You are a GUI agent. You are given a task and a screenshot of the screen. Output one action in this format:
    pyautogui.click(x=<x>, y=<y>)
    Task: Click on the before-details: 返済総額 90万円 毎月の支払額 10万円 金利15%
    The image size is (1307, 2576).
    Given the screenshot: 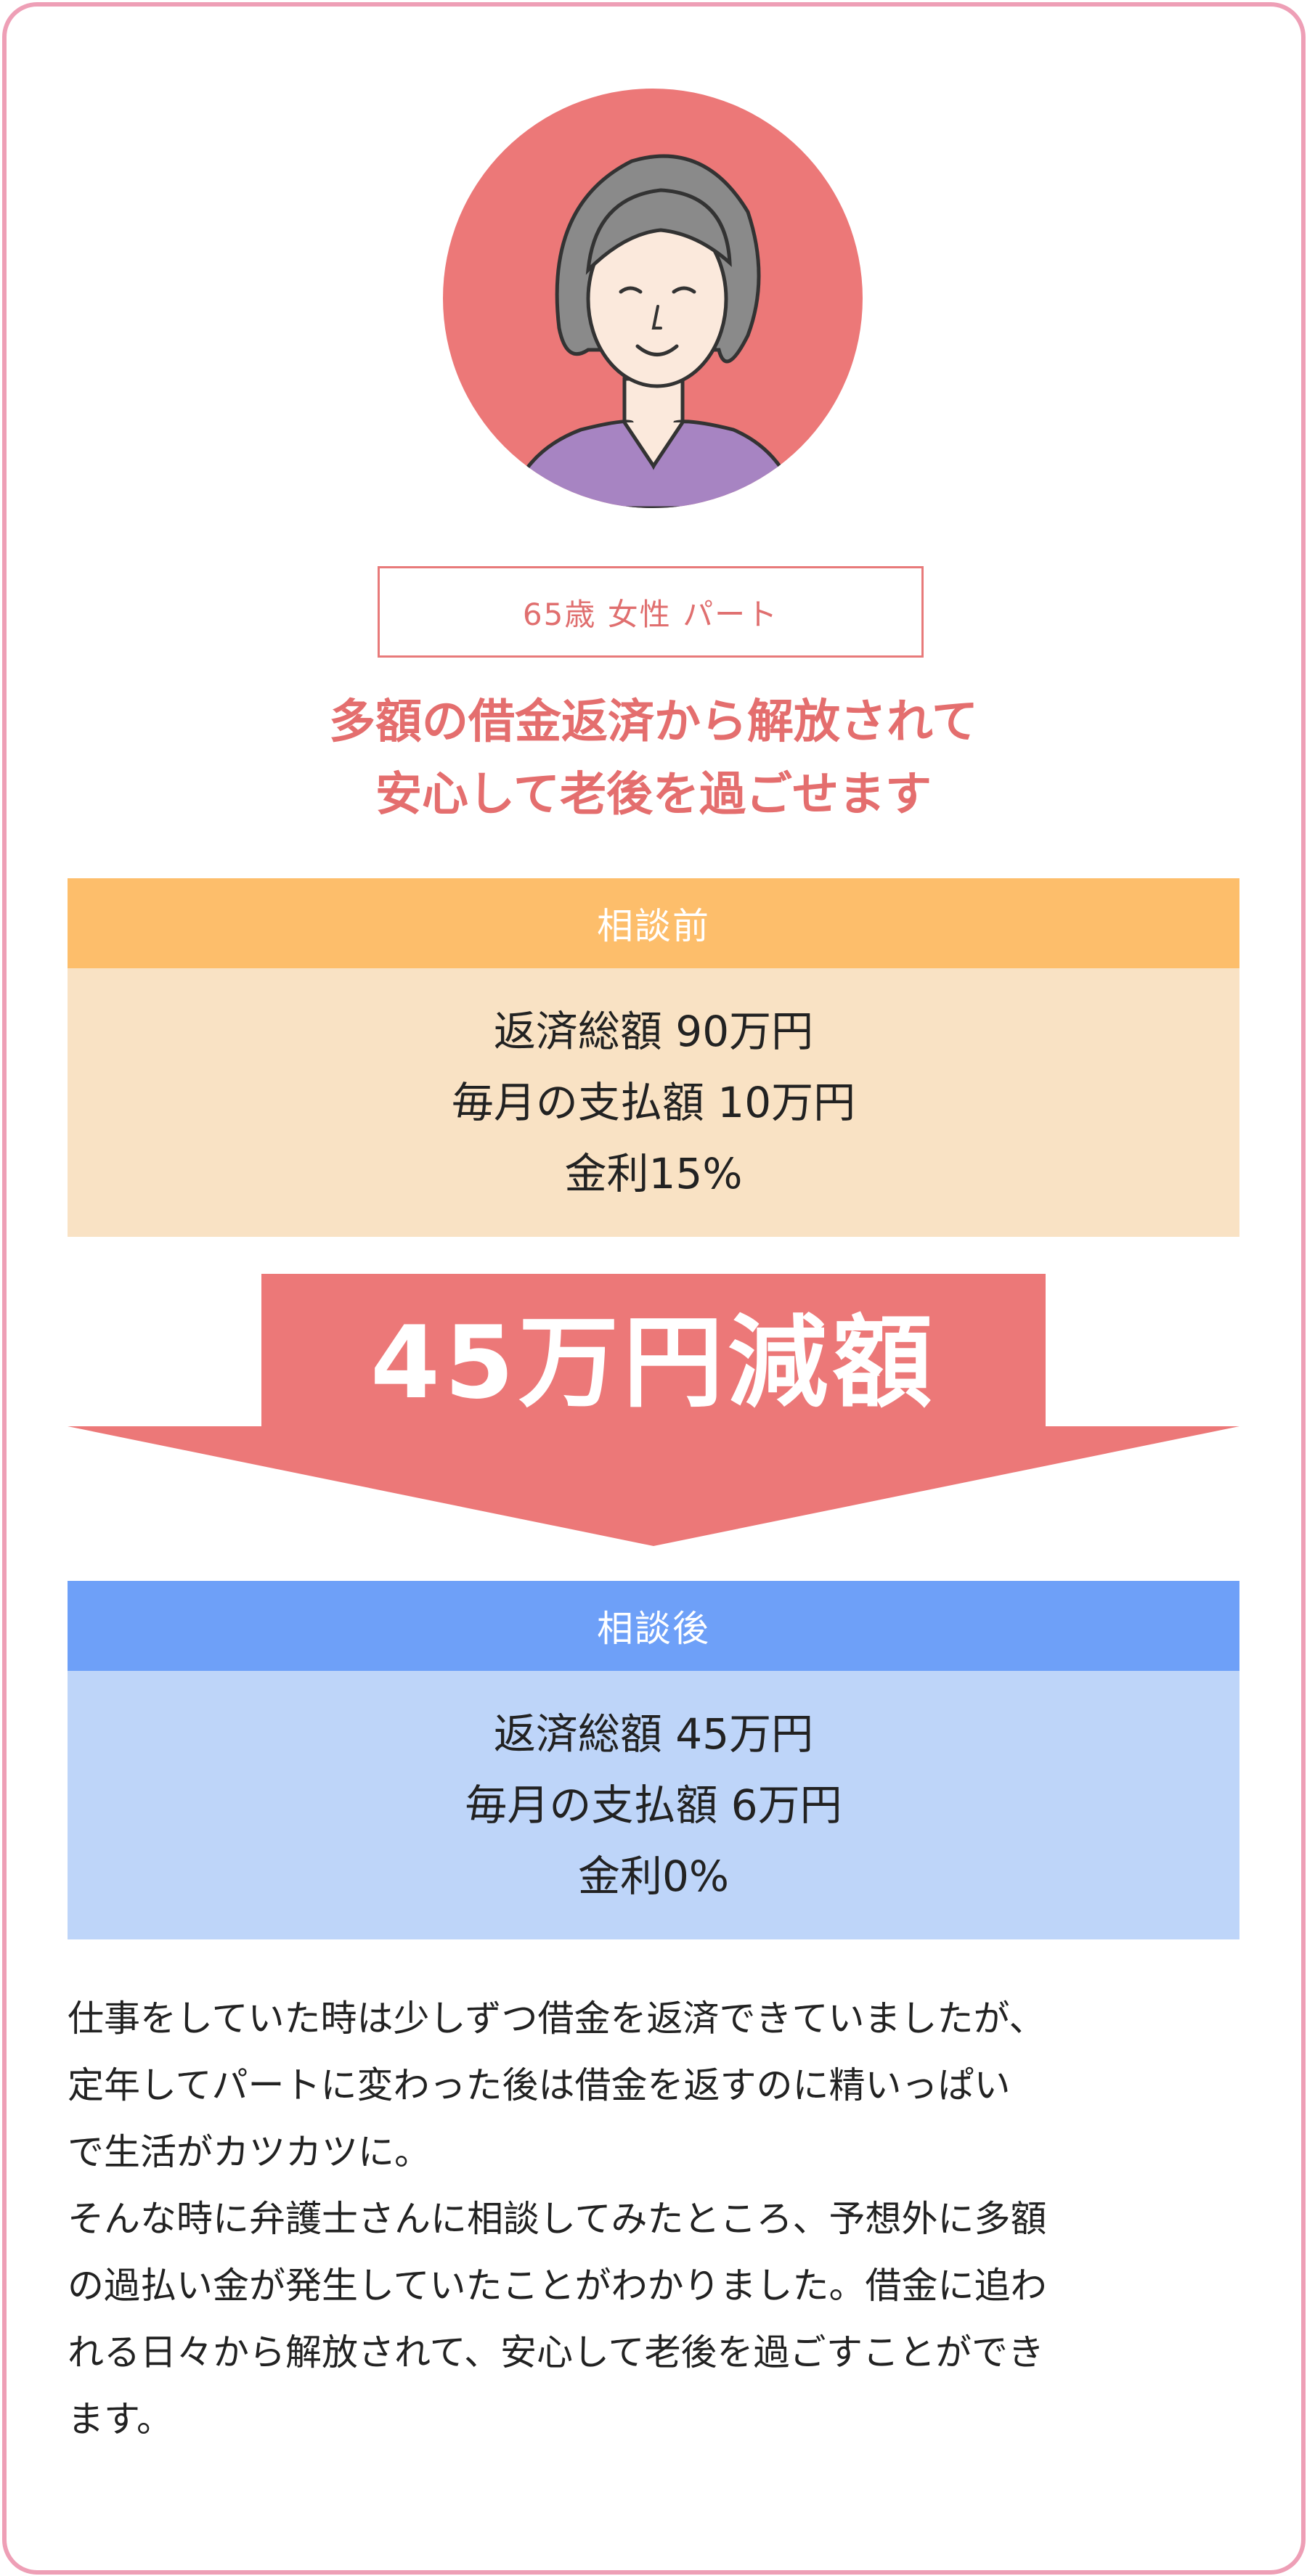 What is the action you would take?
    pyautogui.click(x=653, y=1102)
    